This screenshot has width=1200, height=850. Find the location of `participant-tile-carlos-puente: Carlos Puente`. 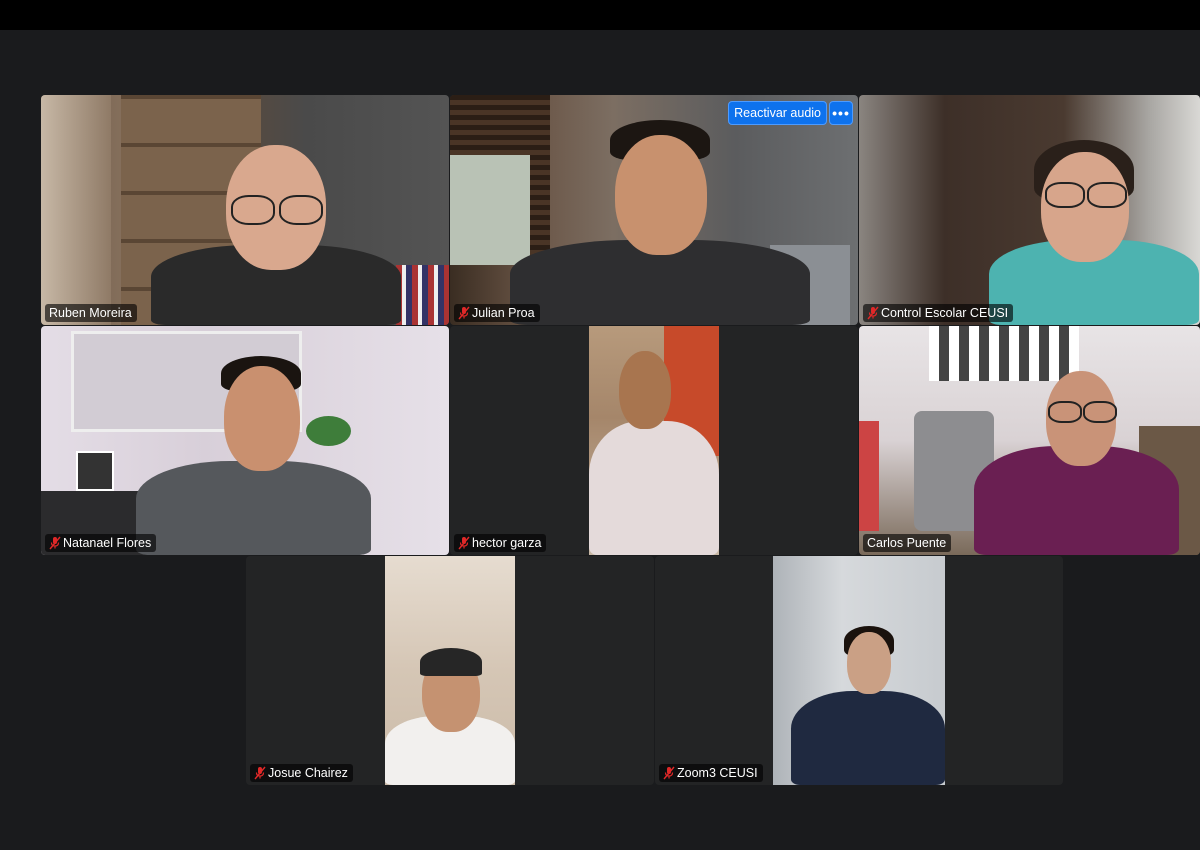

participant-tile-carlos-puente: Carlos Puente is located at coordinates (1029, 440).